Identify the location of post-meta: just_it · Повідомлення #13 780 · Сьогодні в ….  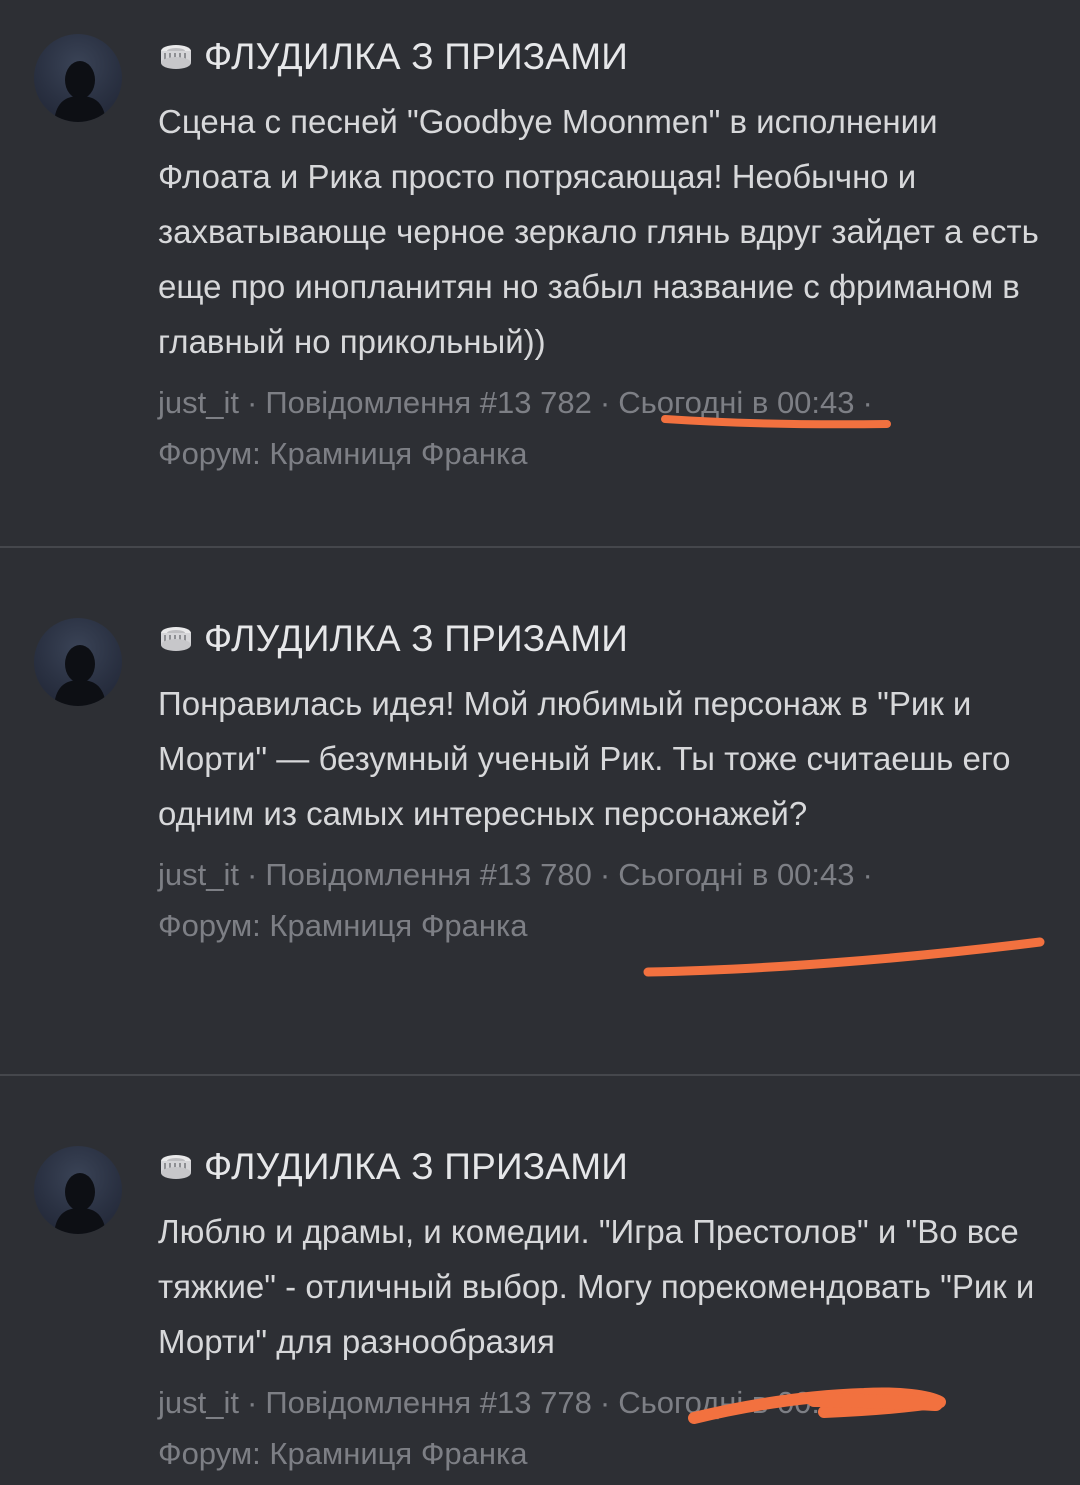
(515, 900).